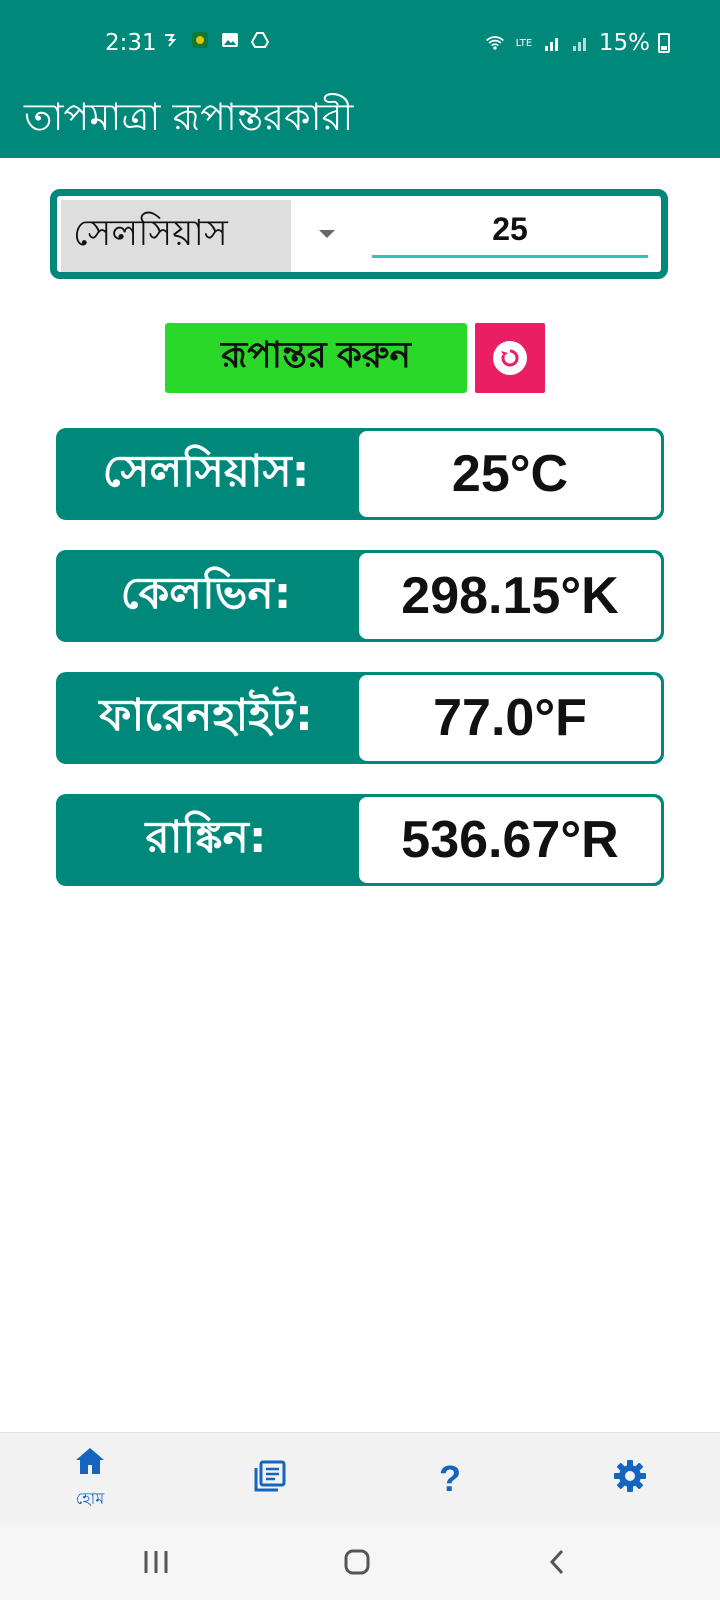 The image size is (720, 1600). I want to click on battery-icon, so click(664, 43).